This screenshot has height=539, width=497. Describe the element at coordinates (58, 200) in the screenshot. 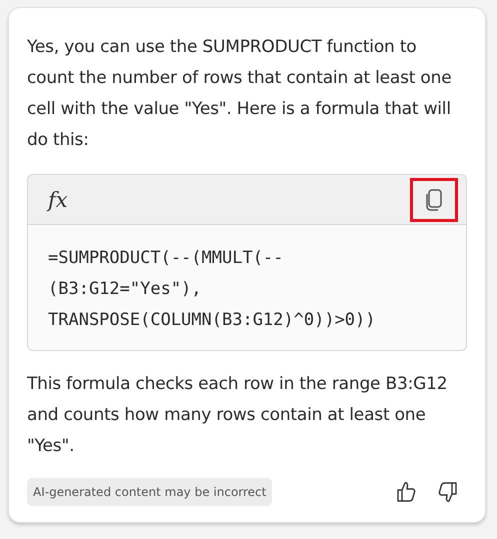

I see `function-glyph: fx` at that location.